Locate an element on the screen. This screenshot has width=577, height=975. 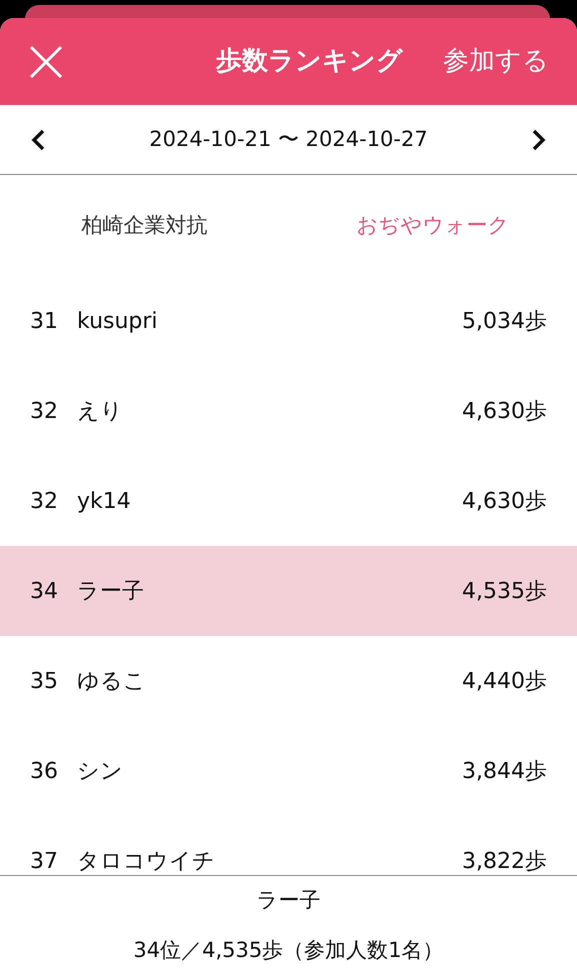
user-name: ラー子 is located at coordinates (110, 592).